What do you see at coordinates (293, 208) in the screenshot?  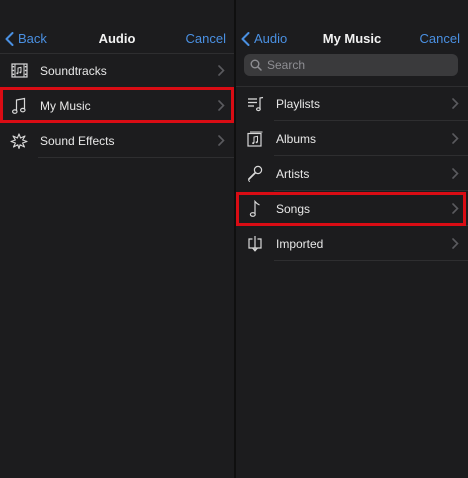 I see `list-item-label: Songs` at bounding box center [293, 208].